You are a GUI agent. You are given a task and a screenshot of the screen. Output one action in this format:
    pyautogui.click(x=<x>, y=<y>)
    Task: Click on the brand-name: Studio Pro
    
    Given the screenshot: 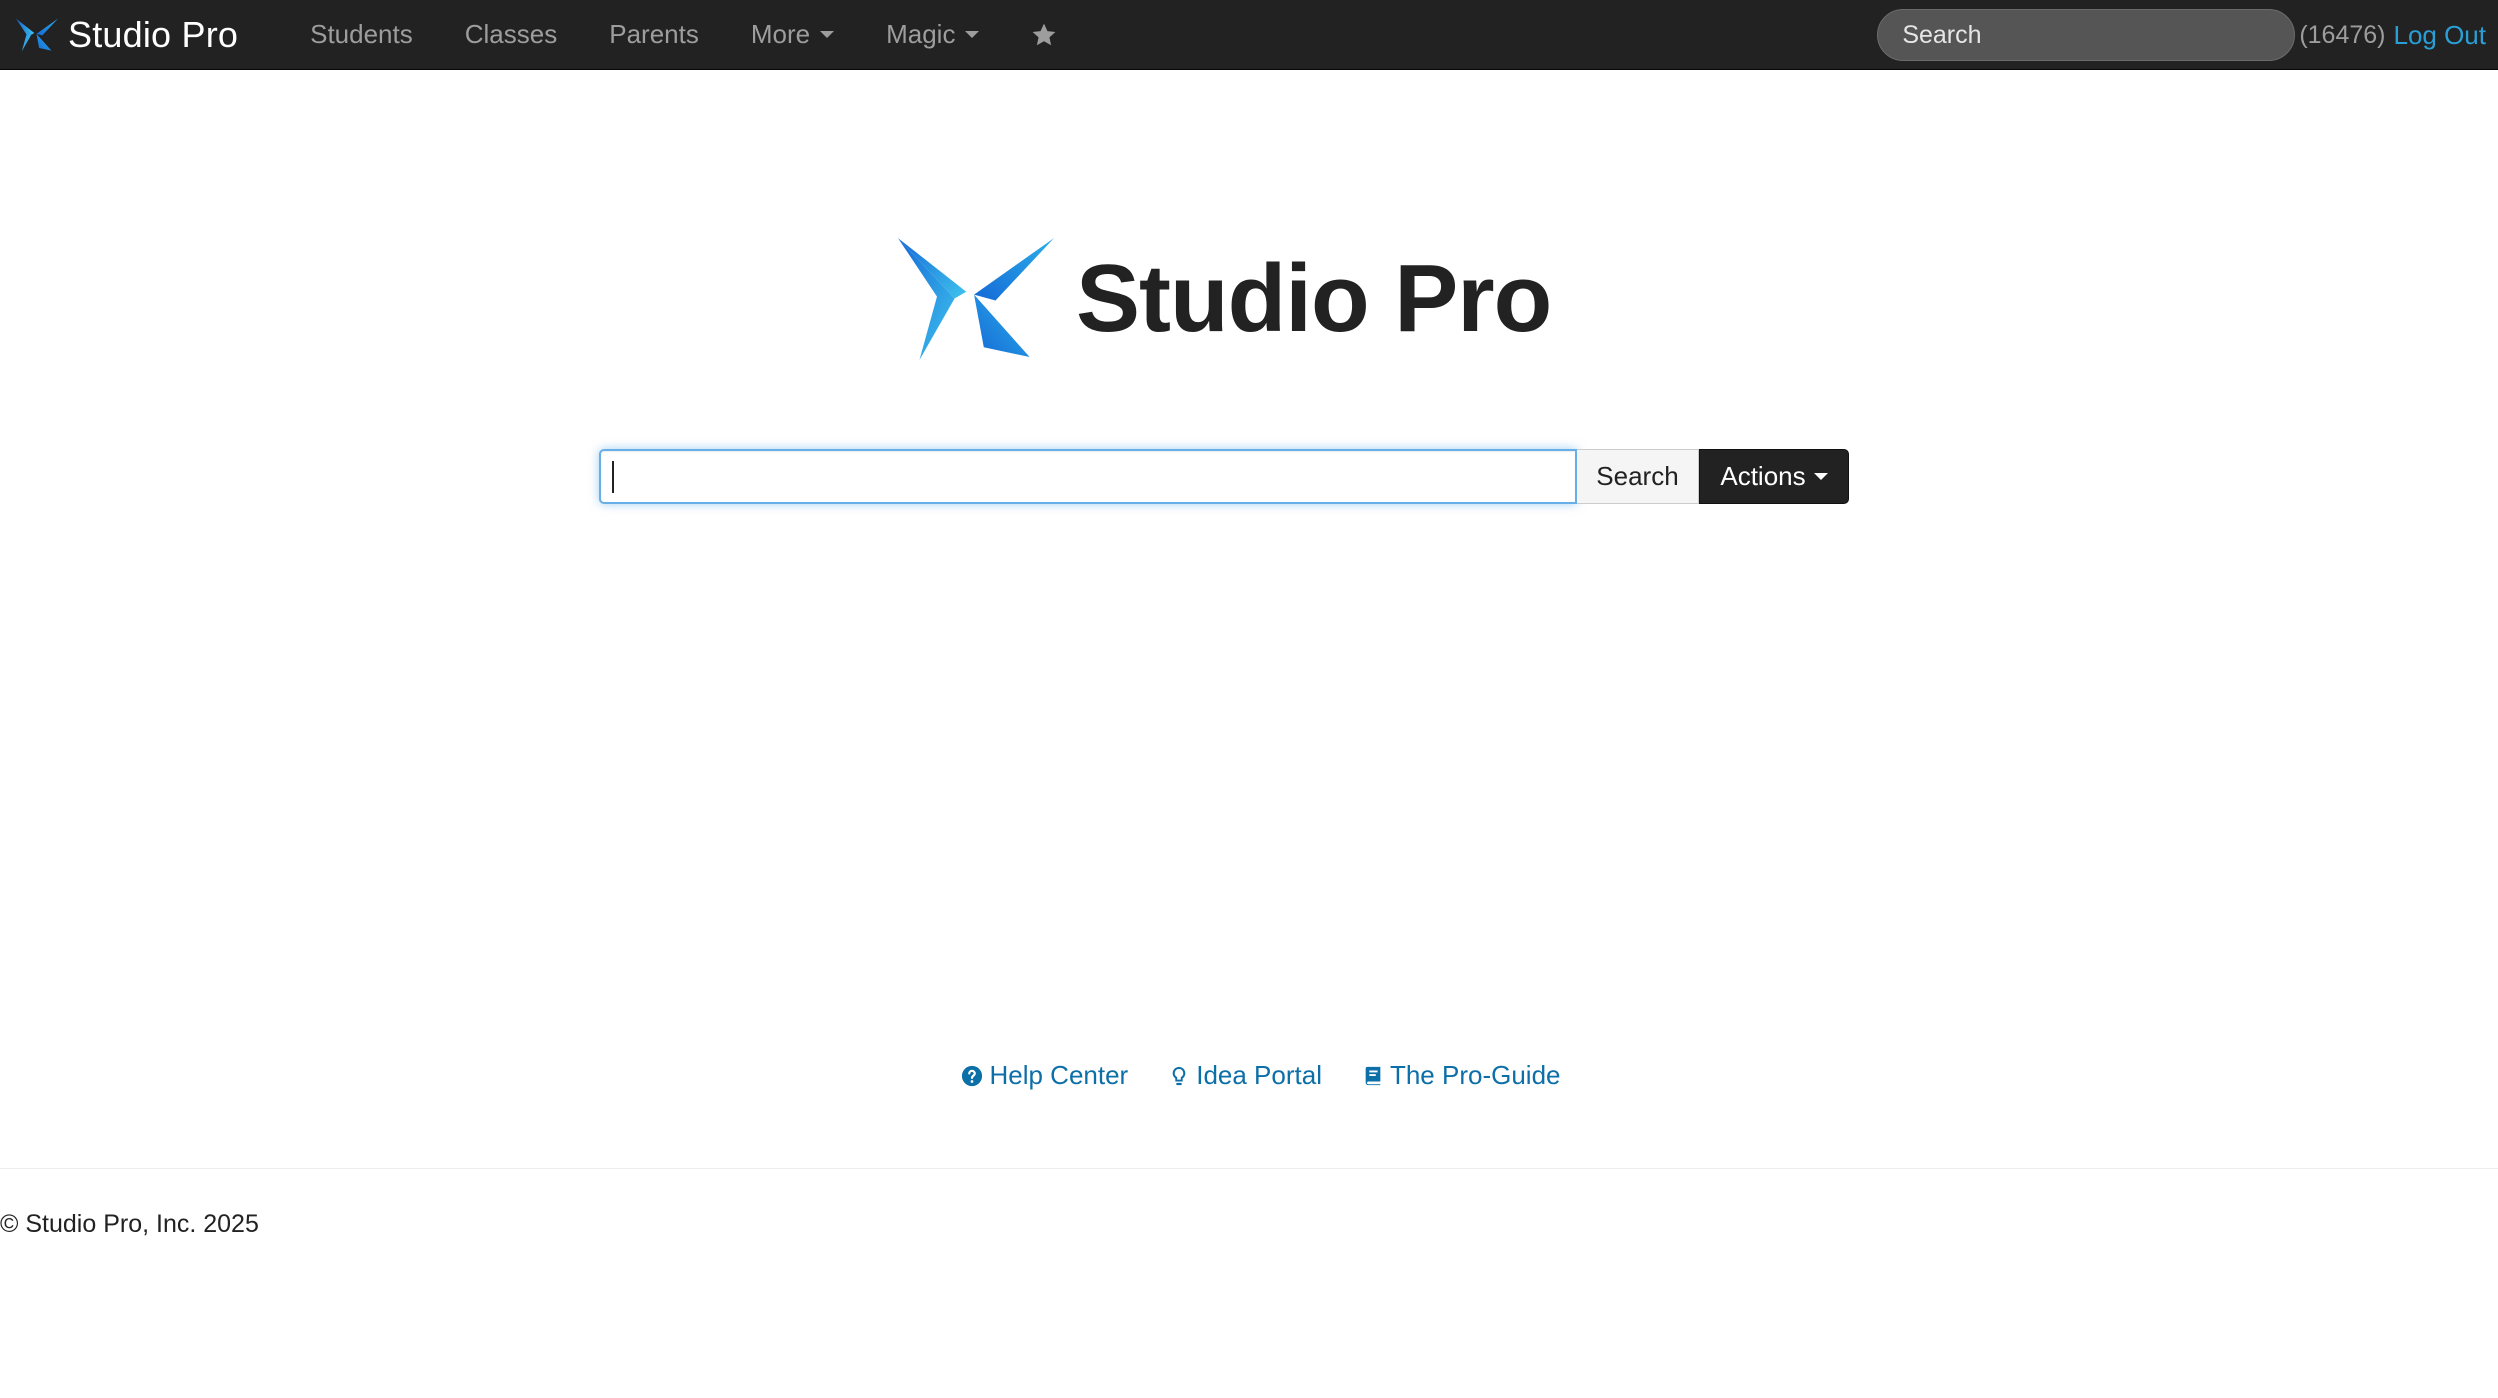 What is the action you would take?
    pyautogui.click(x=153, y=34)
    